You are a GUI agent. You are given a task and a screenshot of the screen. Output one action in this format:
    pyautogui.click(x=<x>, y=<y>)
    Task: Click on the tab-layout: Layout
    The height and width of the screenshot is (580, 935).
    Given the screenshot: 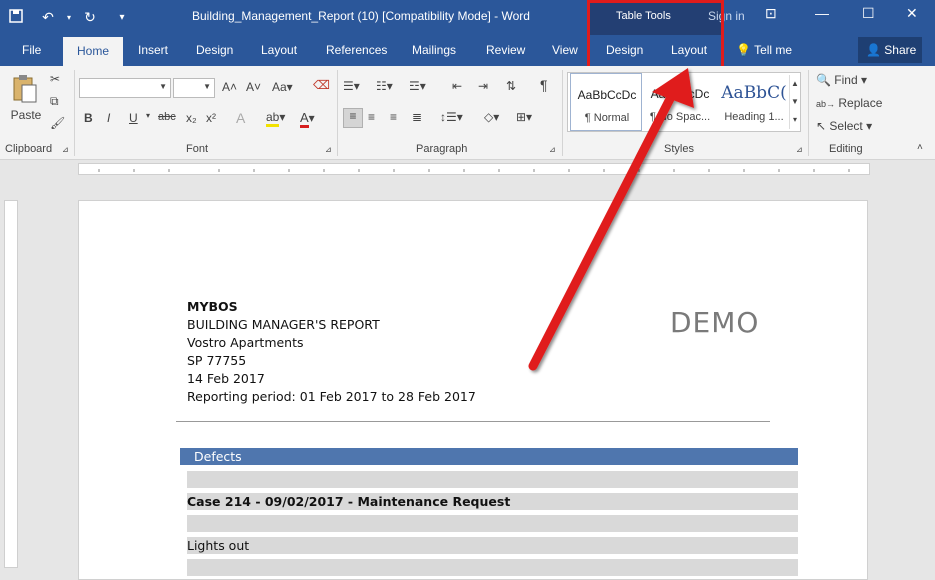 What is the action you would take?
    pyautogui.click(x=279, y=50)
    